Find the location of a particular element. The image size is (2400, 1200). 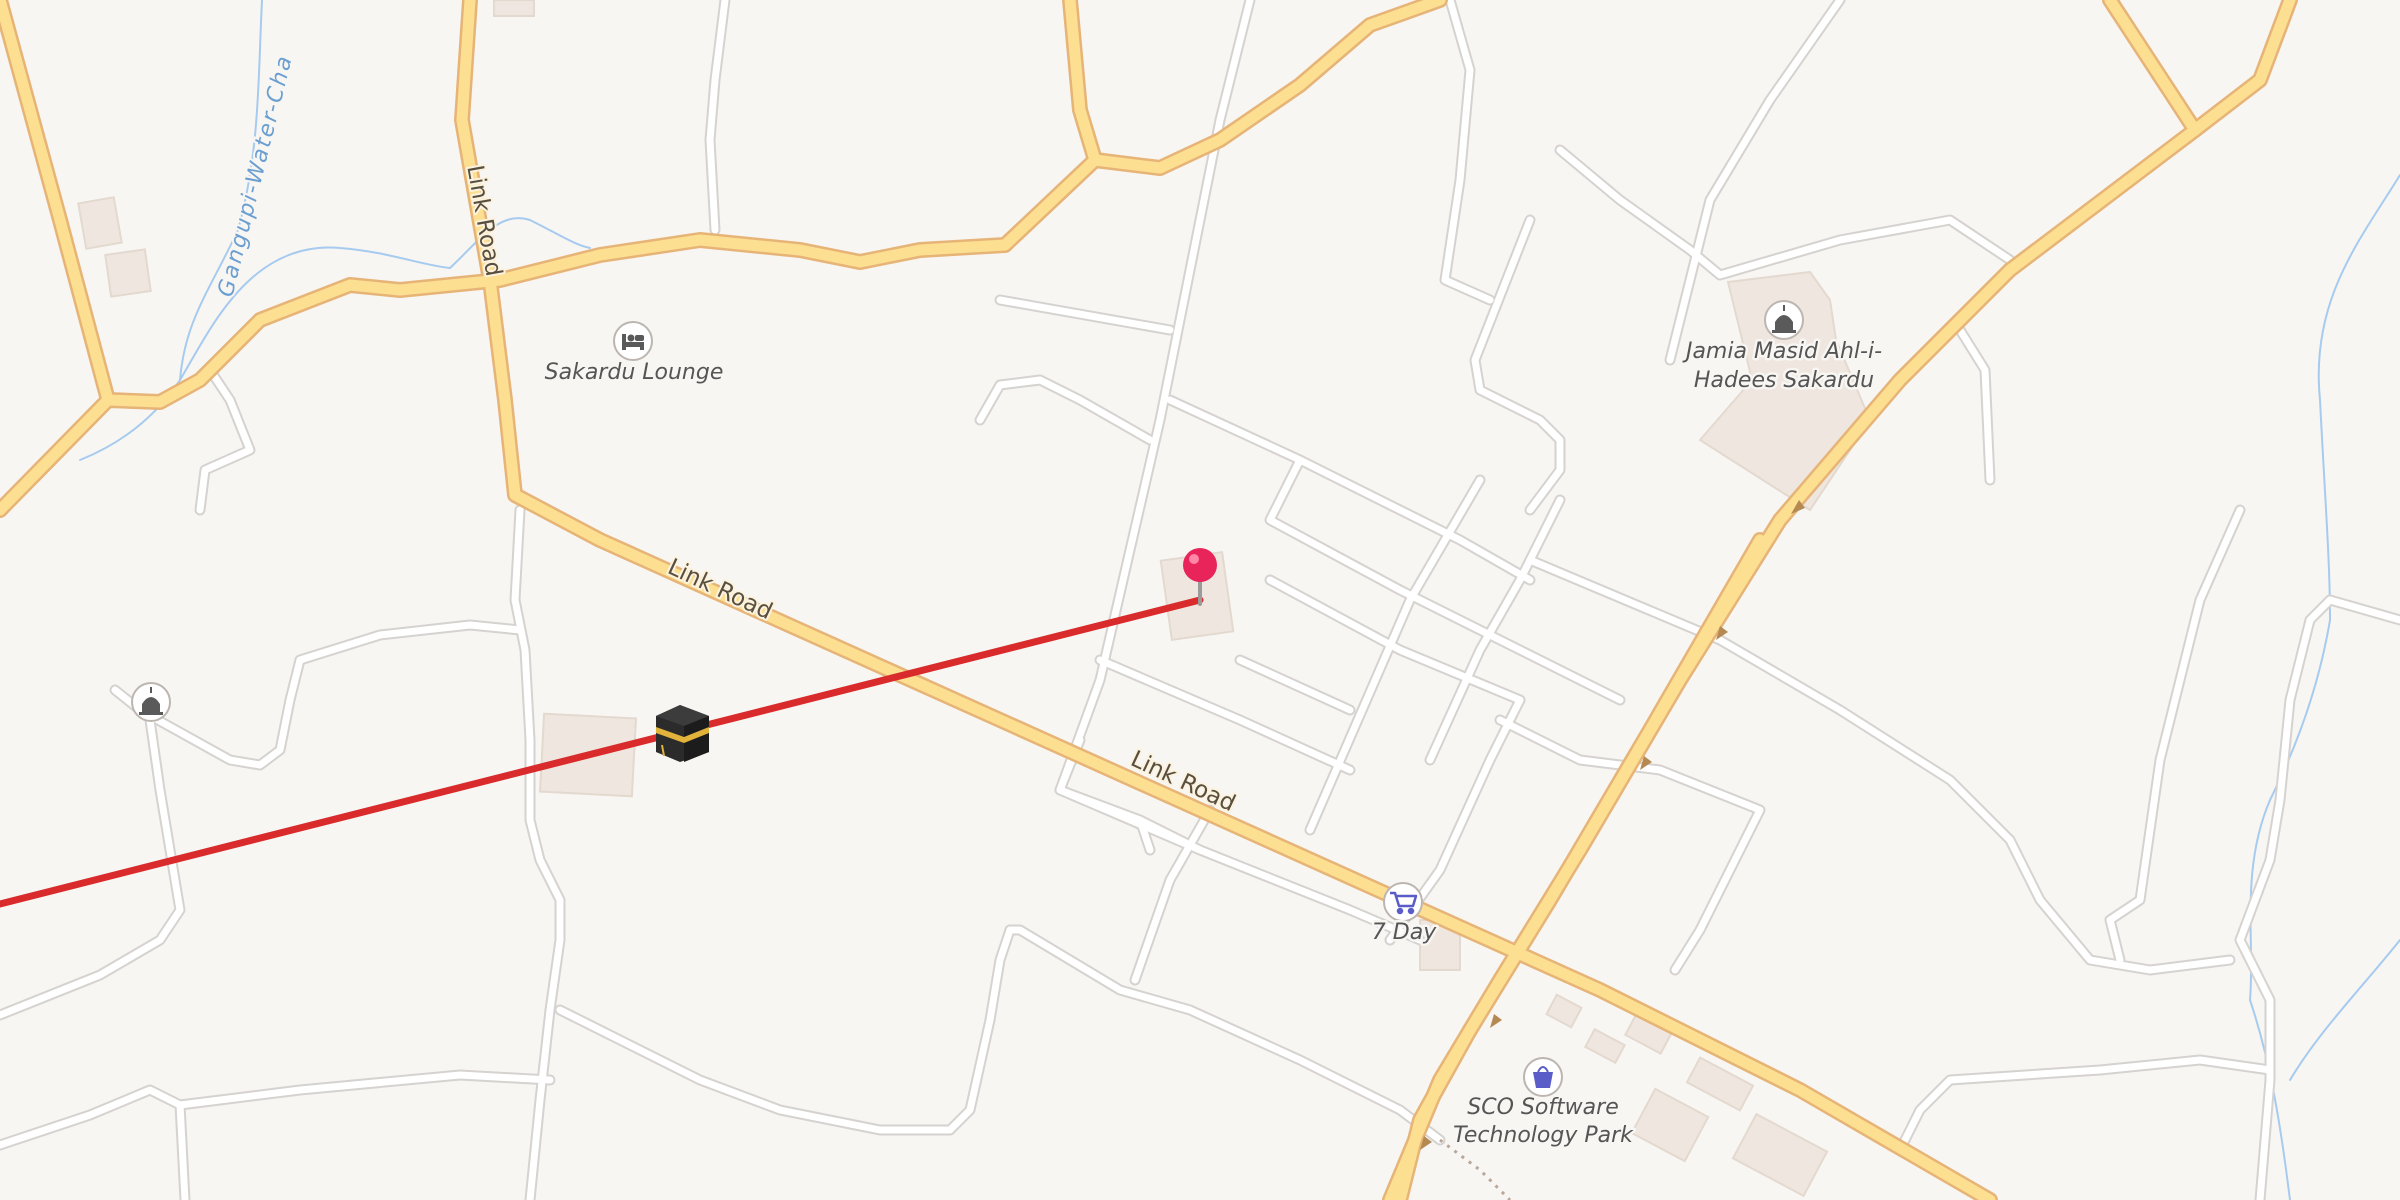

poi-label-sakardu-lounge: Sakardu Lounge is located at coordinates (634, 372).